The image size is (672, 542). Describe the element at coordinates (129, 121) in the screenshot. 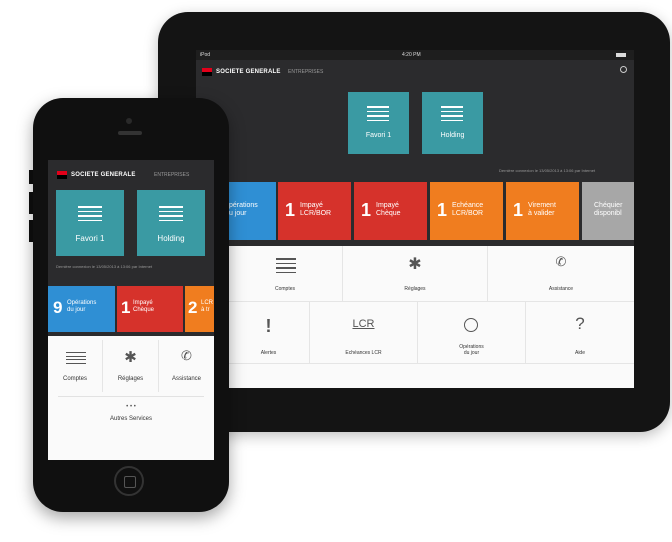

I see `front-camera` at that location.